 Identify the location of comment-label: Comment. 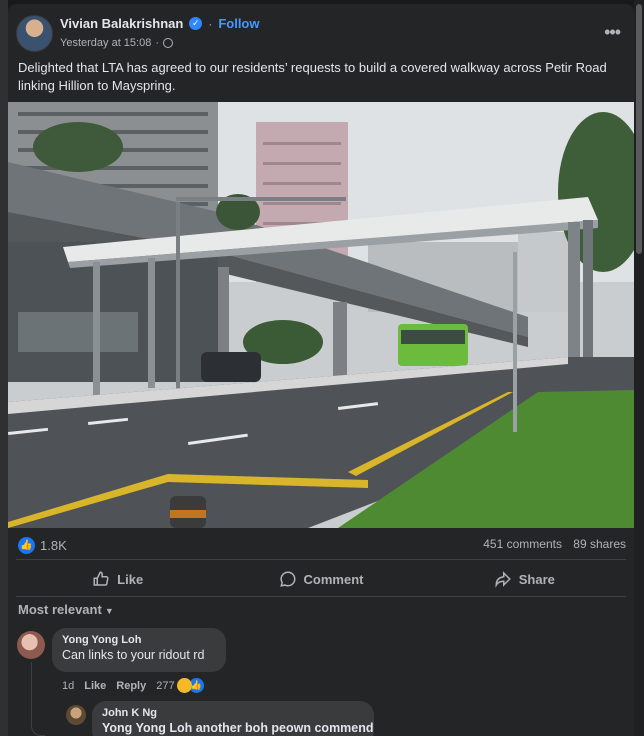
(333, 579).